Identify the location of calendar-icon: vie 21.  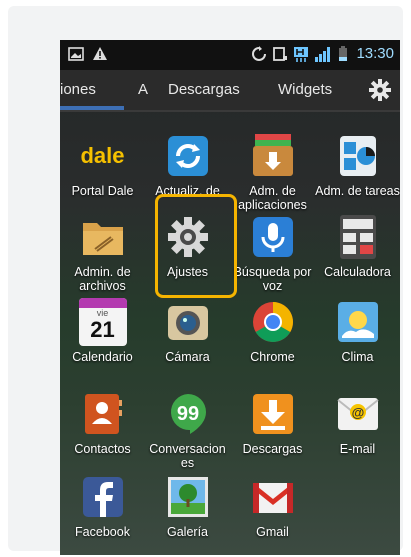
(102, 322).